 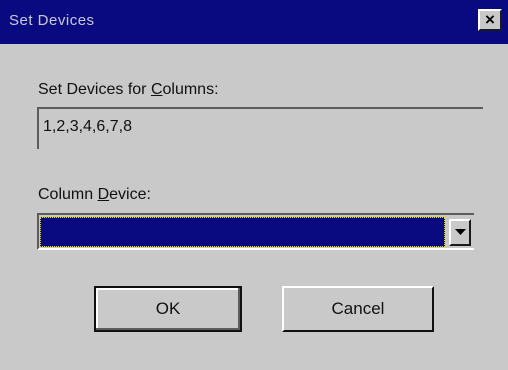 I want to click on column-device-select, so click(x=255, y=231).